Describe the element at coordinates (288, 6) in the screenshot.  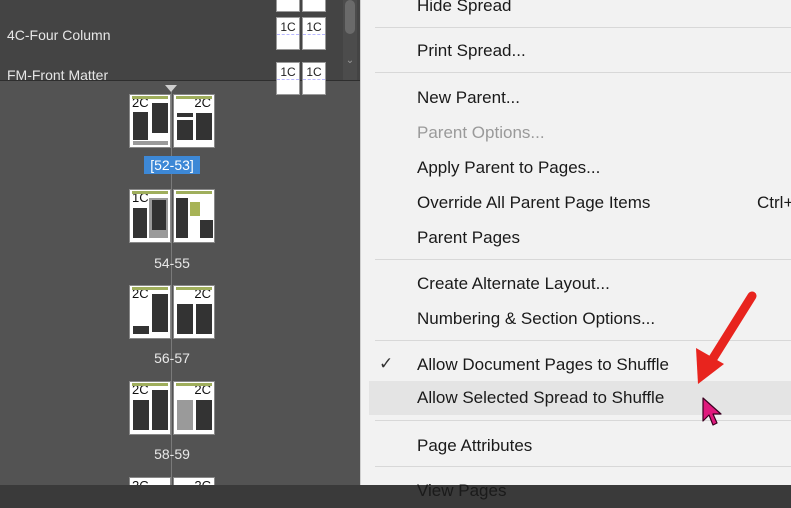
I see `parent-thumbnail-left` at that location.